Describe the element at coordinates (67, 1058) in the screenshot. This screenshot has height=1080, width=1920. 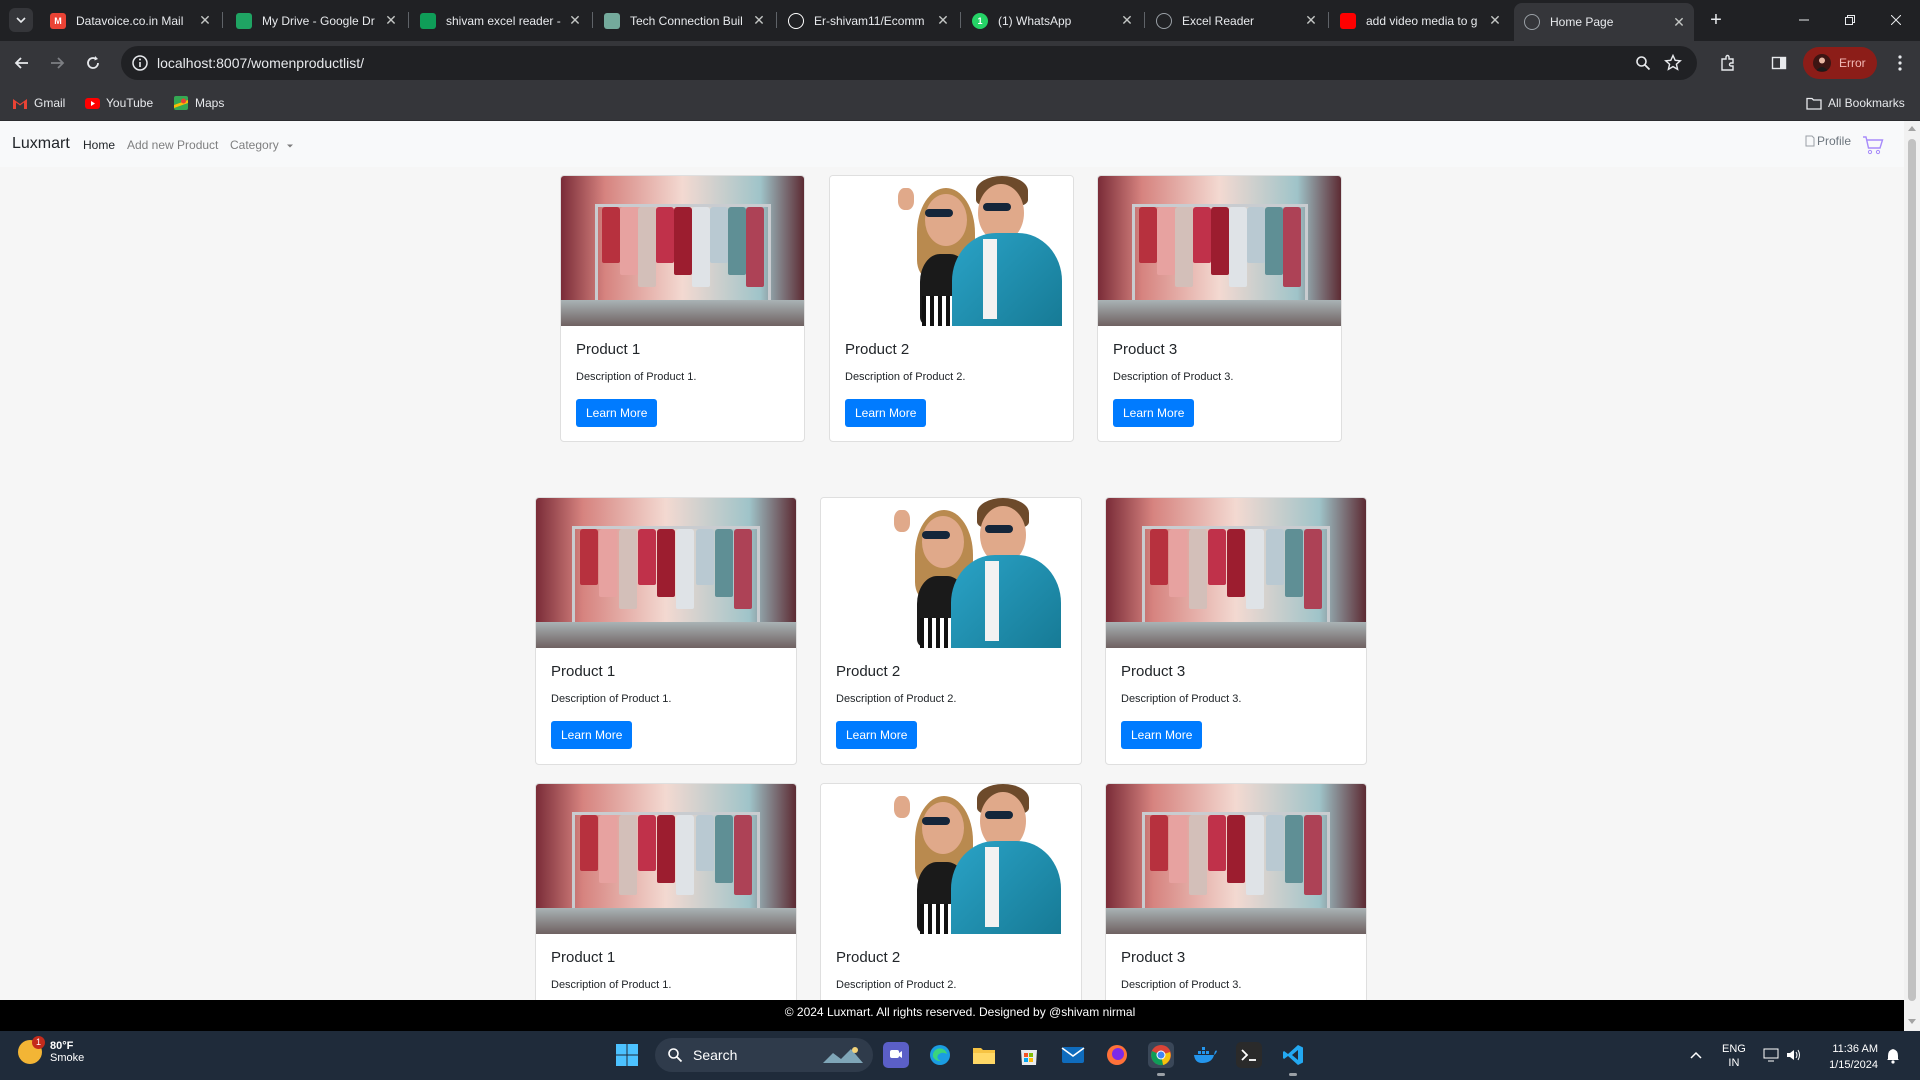
I see `weather-description: Smoke` at that location.